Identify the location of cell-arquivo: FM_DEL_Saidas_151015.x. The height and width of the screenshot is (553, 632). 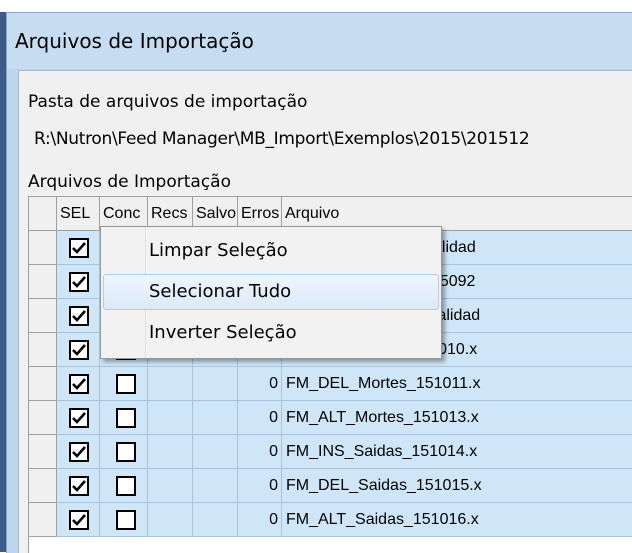
(457, 486).